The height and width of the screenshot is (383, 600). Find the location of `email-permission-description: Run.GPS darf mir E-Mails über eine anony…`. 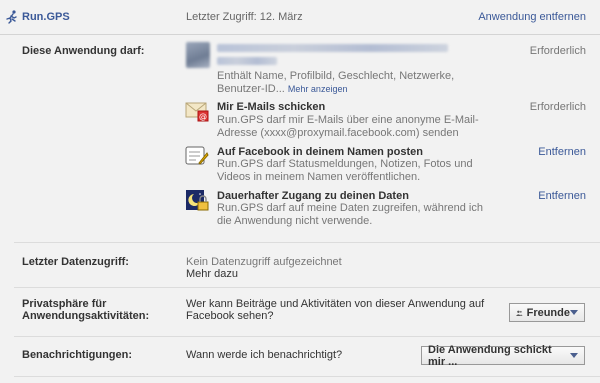

email-permission-description: Run.GPS darf mir E-Mails über eine anony… is located at coordinates (348, 126).